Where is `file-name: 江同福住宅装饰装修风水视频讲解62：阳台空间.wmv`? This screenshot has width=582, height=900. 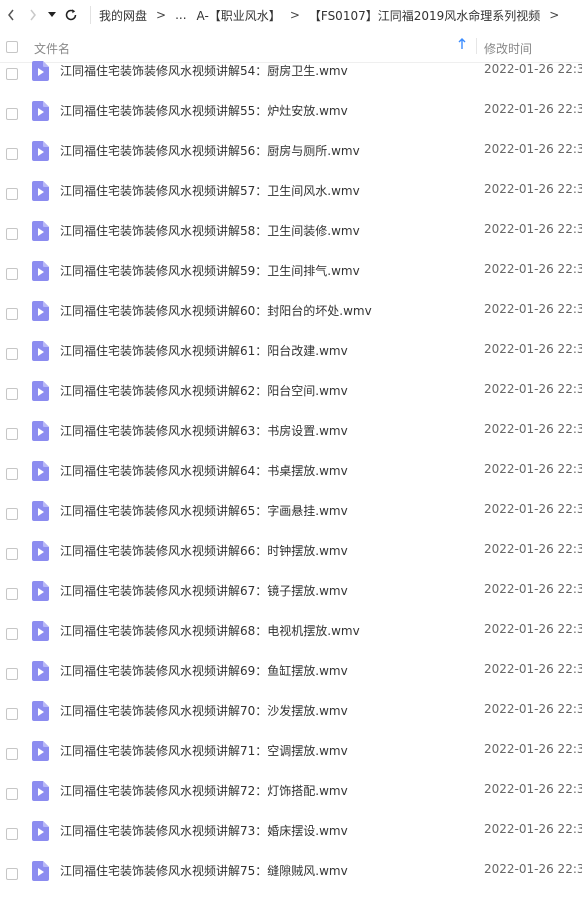 file-name: 江同福住宅装饰装修风水视频讲解62：阳台空间.wmv is located at coordinates (204, 390).